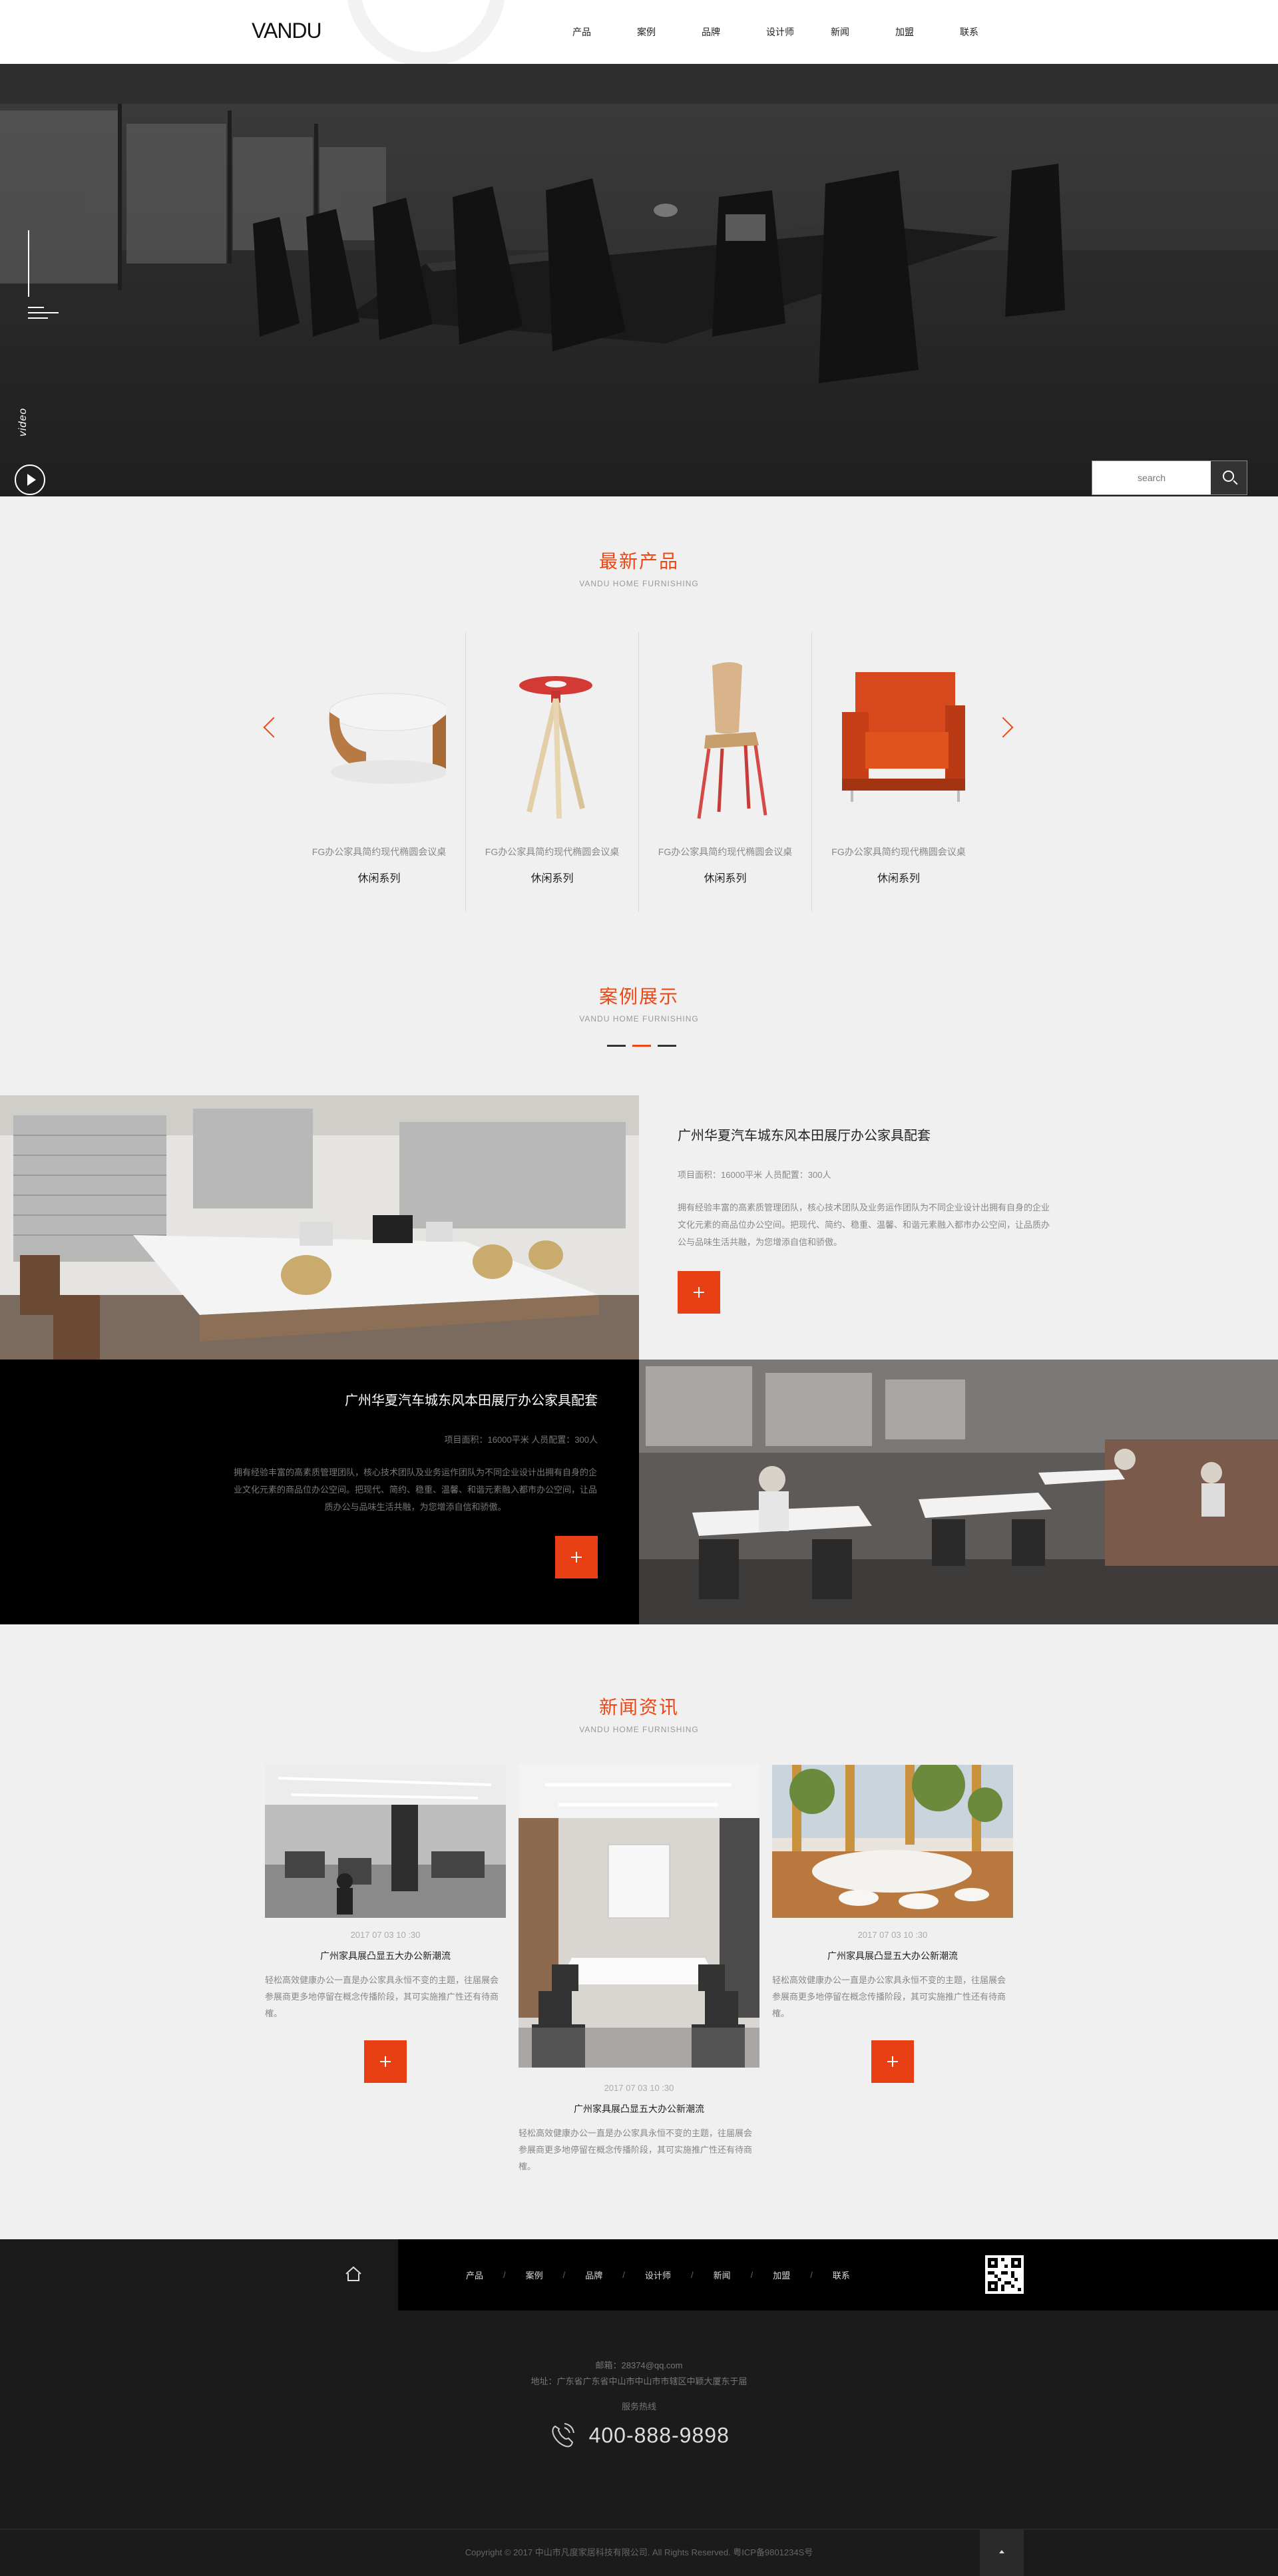 This screenshot has height=2576, width=1278. I want to click on news-title: 新闻资讯, so click(638, 1707).